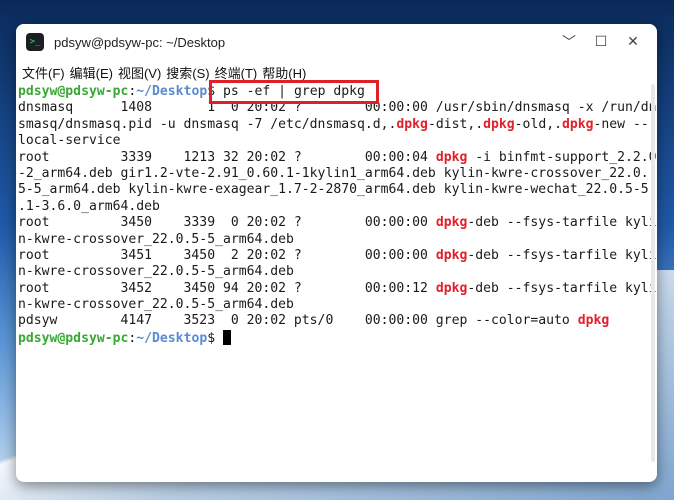  What do you see at coordinates (91, 72) in the screenshot?
I see `menu-edit: 编辑(E)` at bounding box center [91, 72].